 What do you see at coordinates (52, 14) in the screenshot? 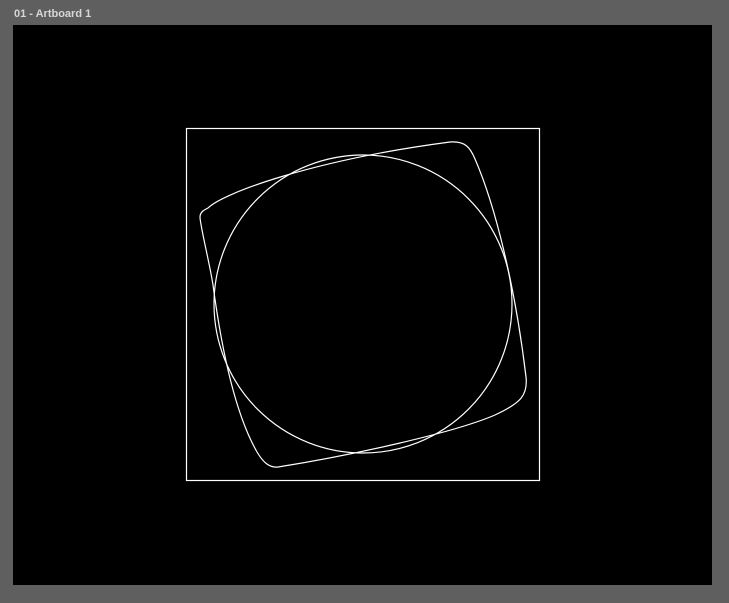
I see `artboard-label: 01 - Artboard 1` at bounding box center [52, 14].